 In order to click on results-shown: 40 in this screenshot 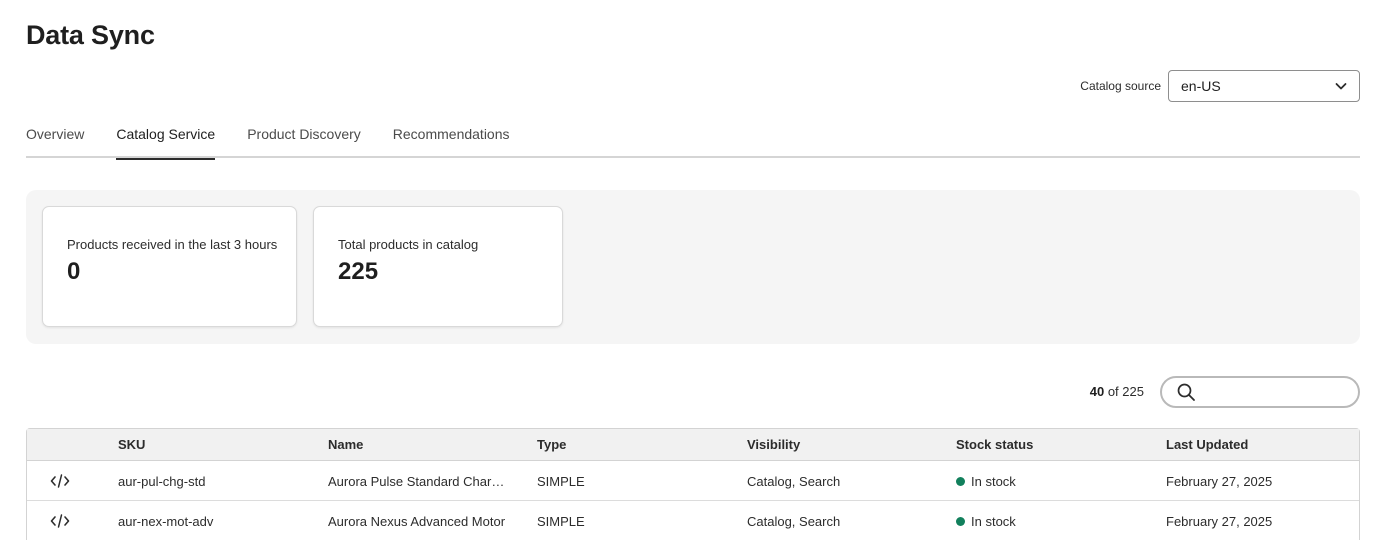, I will do `click(1097, 391)`.